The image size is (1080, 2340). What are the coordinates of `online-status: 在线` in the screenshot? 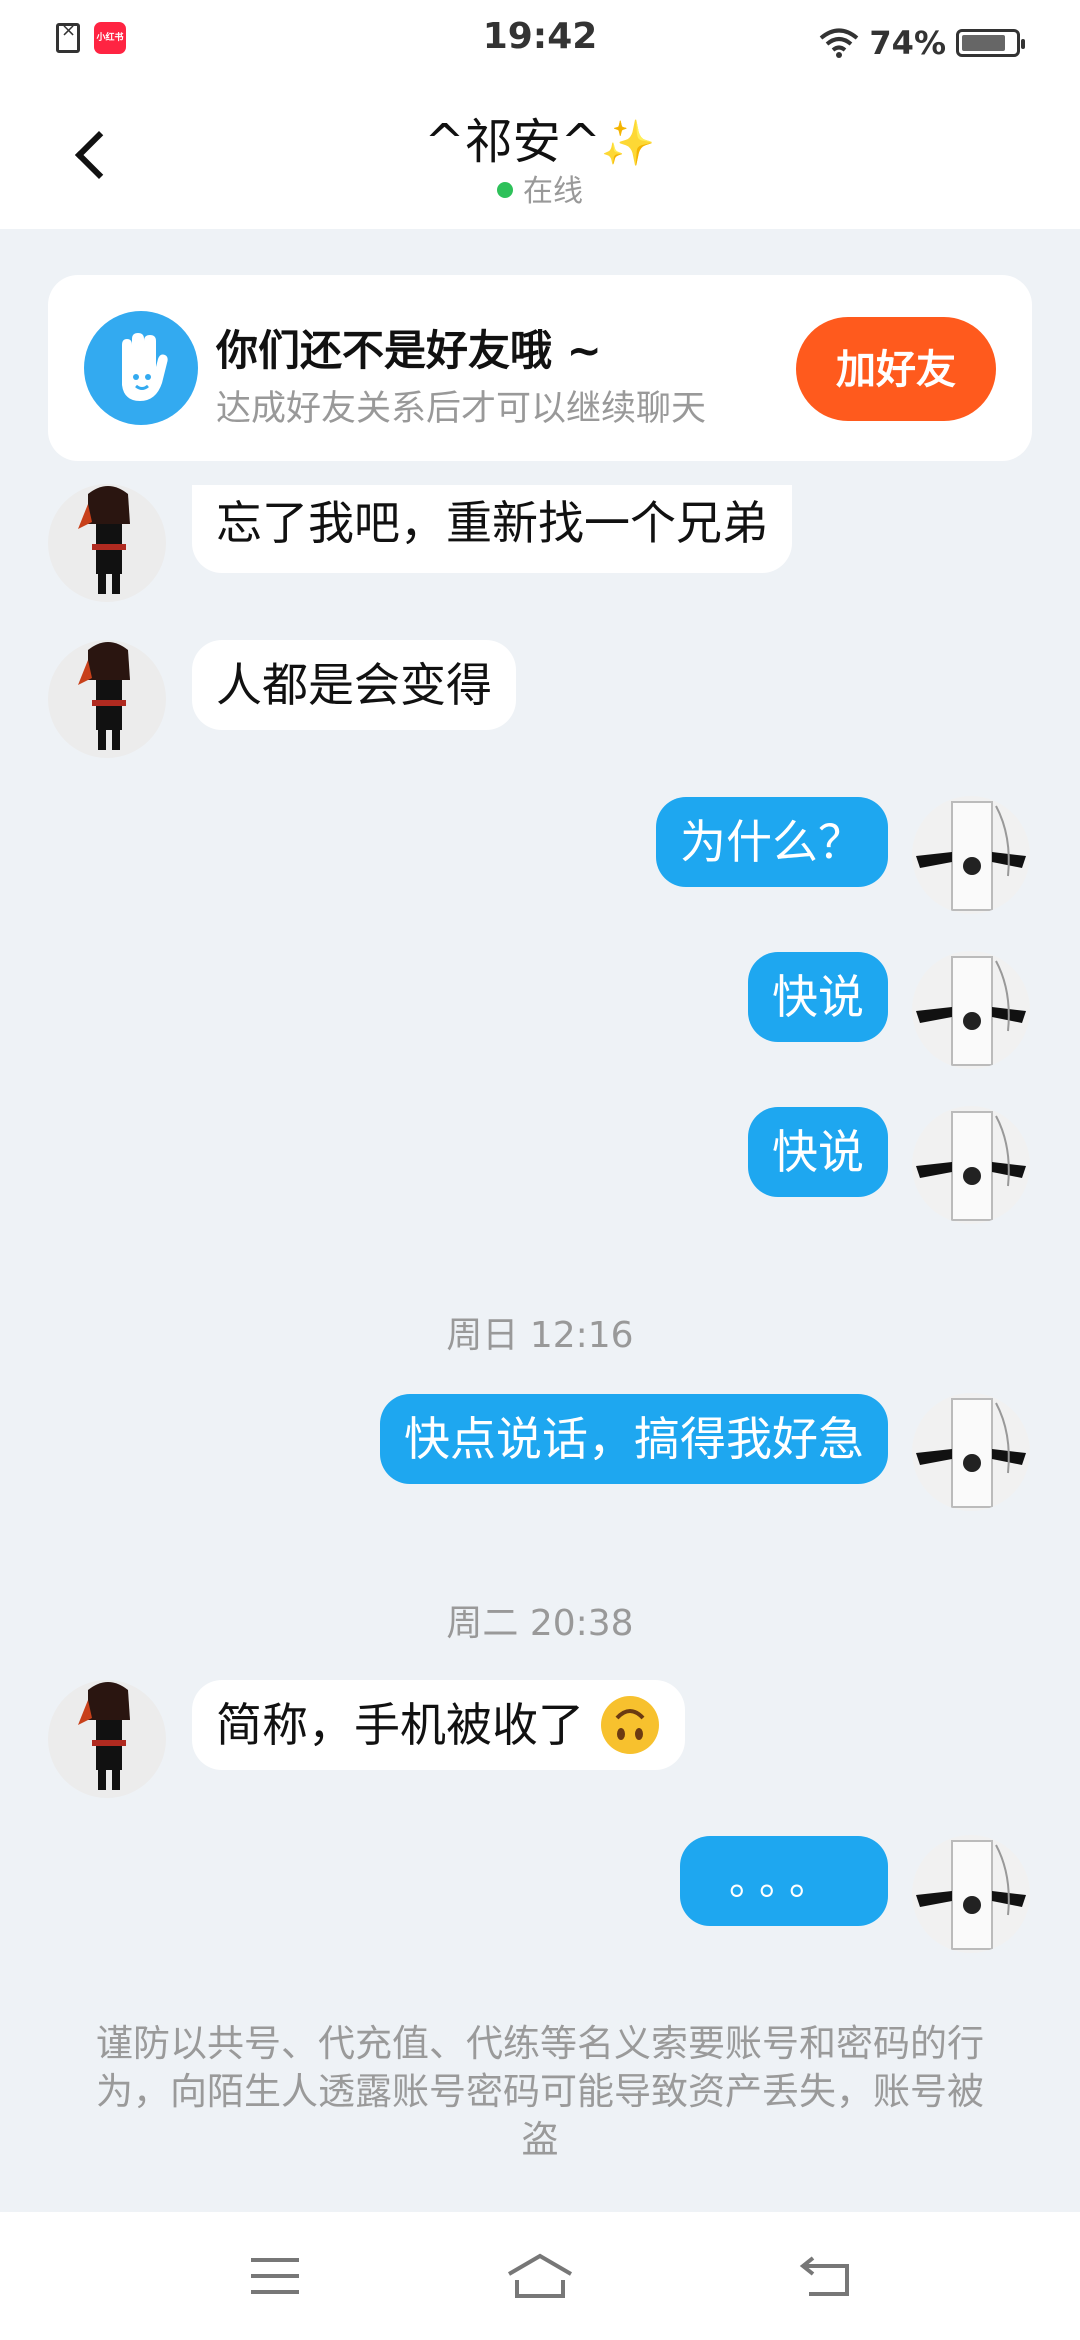 It's located at (540, 188).